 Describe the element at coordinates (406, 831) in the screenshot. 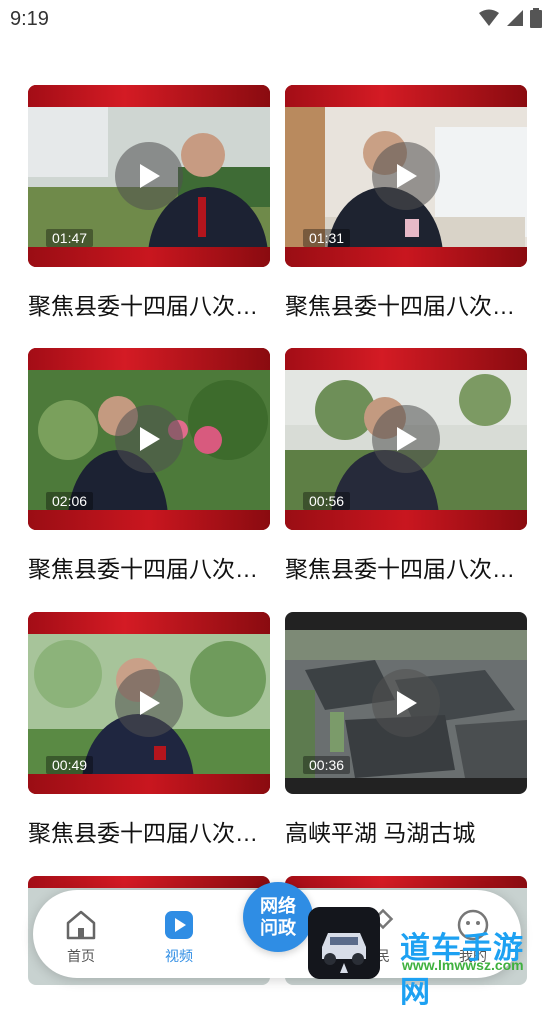

I see `video-title: 高峡平湖 马湖古城` at that location.